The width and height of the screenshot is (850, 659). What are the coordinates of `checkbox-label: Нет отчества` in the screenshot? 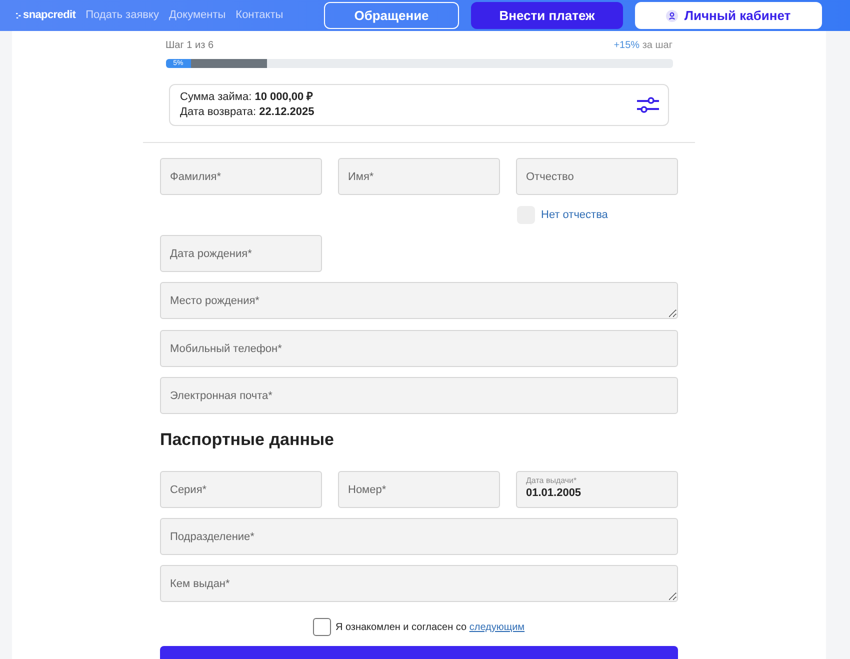 It's located at (574, 215).